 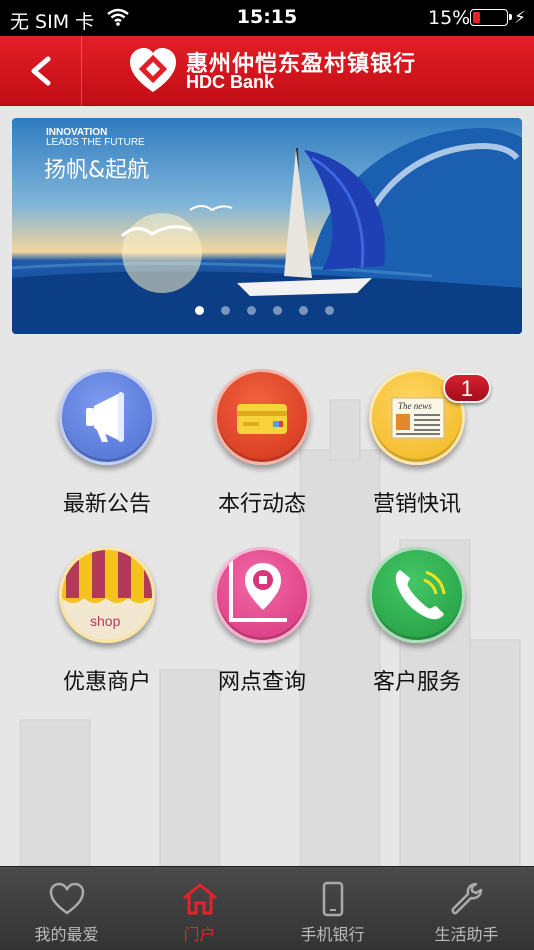 I want to click on menu-label: 本行动态, so click(x=261, y=504).